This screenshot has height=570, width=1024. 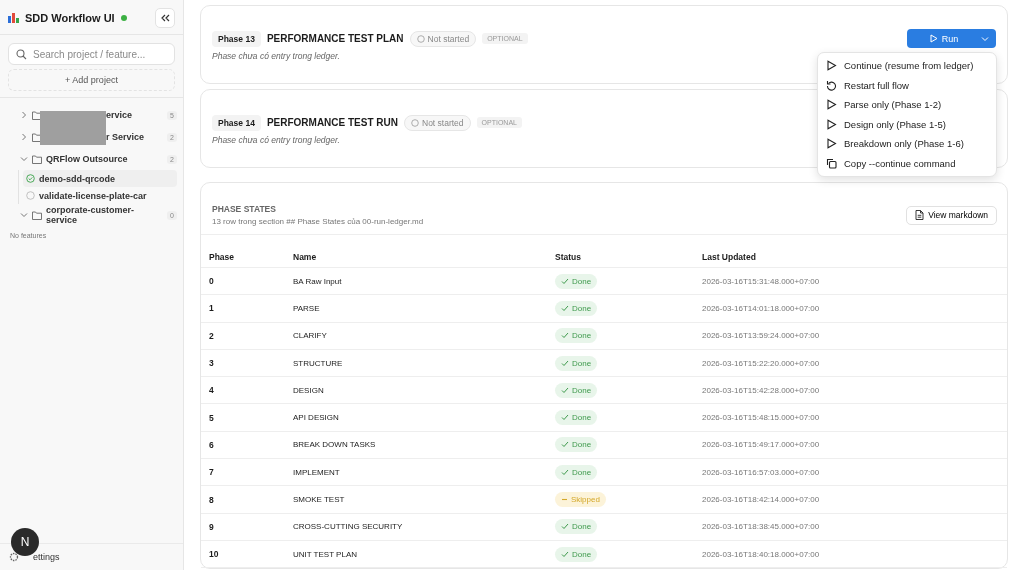 What do you see at coordinates (951, 215) in the screenshot?
I see `view-markdown-button: View markdown` at bounding box center [951, 215].